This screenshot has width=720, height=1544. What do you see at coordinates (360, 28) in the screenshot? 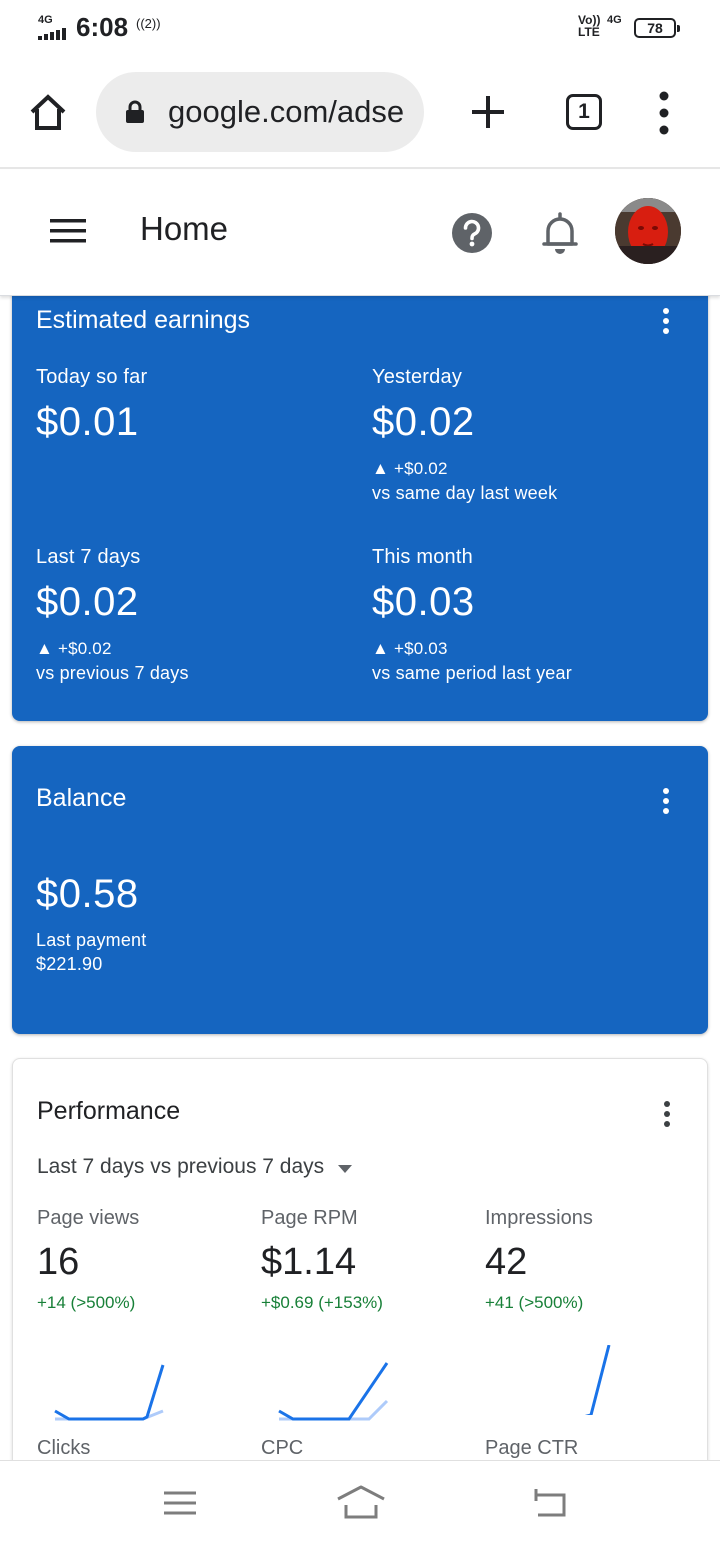
I see `status-bar: 4G 6:08 ((2)) Vo)) LTE 4G 78` at bounding box center [360, 28].